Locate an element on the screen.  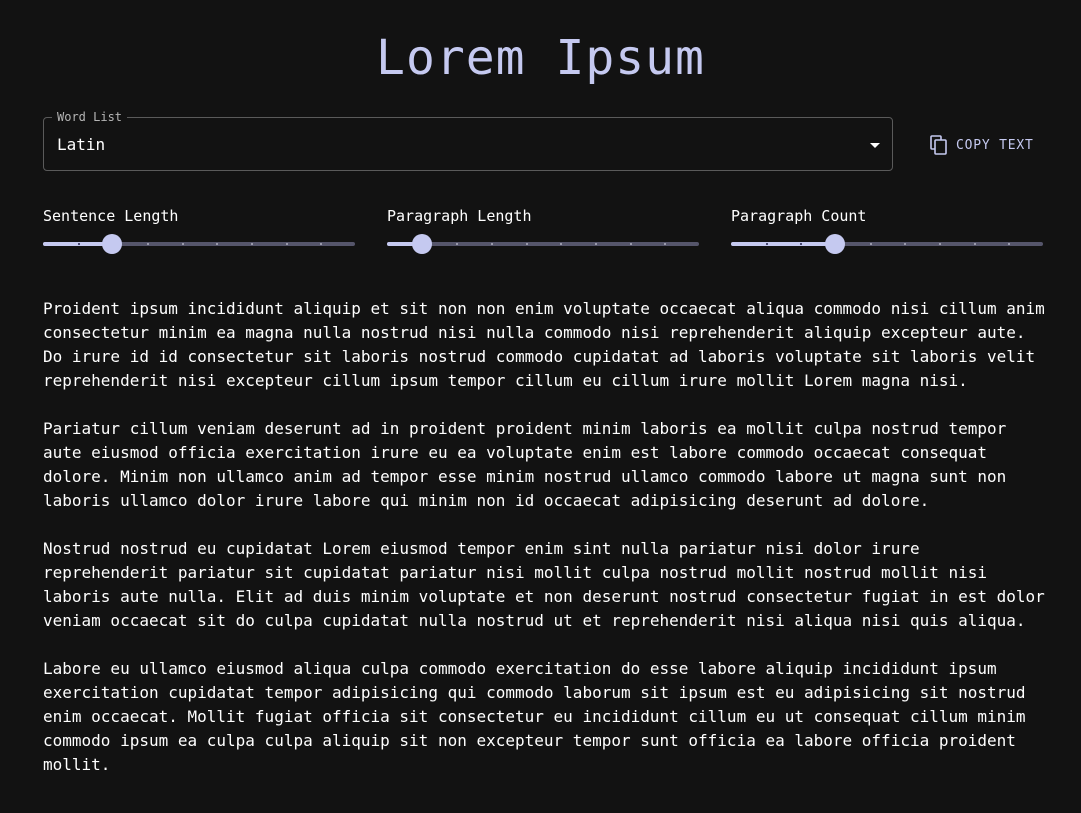
sentence-length-thumb is located at coordinates (112, 244).